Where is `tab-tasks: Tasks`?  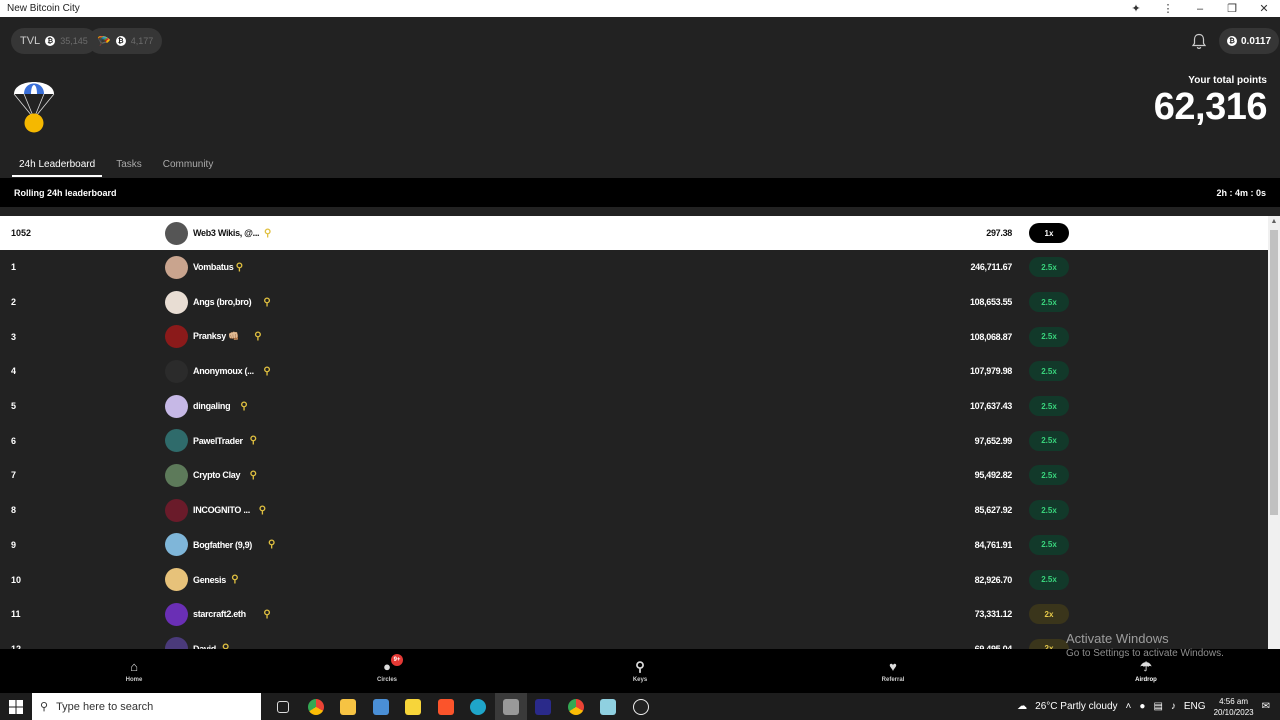
tab-tasks: Tasks is located at coordinates (129, 168).